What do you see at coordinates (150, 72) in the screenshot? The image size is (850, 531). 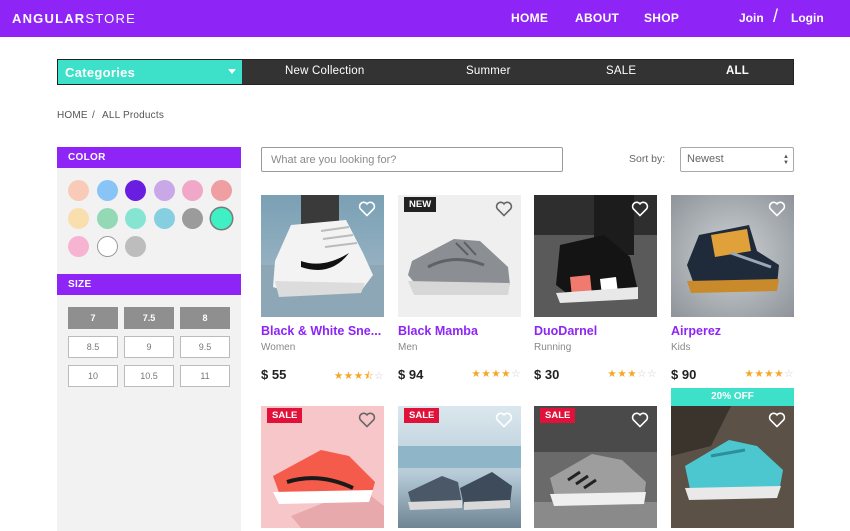 I see `categories-dropdown: Categories` at bounding box center [150, 72].